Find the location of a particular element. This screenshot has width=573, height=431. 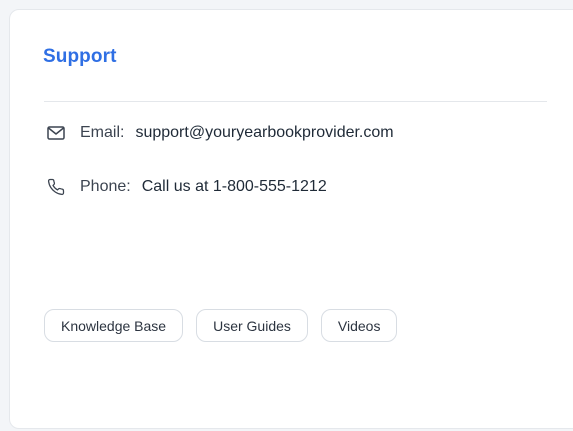

card-title: Support is located at coordinates (80, 56).